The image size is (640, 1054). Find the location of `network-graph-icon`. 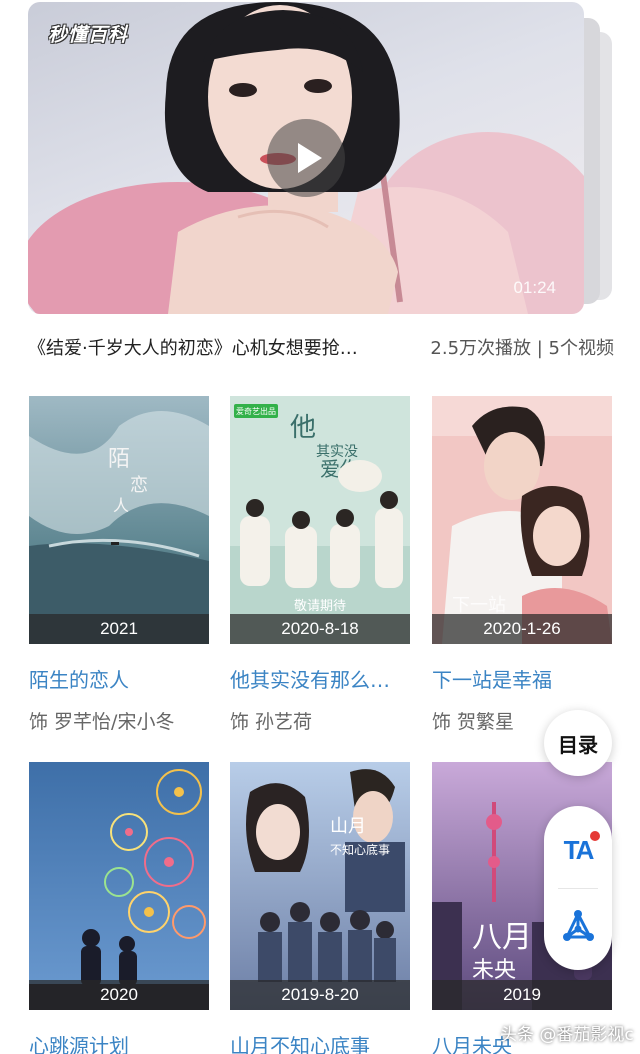

network-graph-icon is located at coordinates (578, 925).